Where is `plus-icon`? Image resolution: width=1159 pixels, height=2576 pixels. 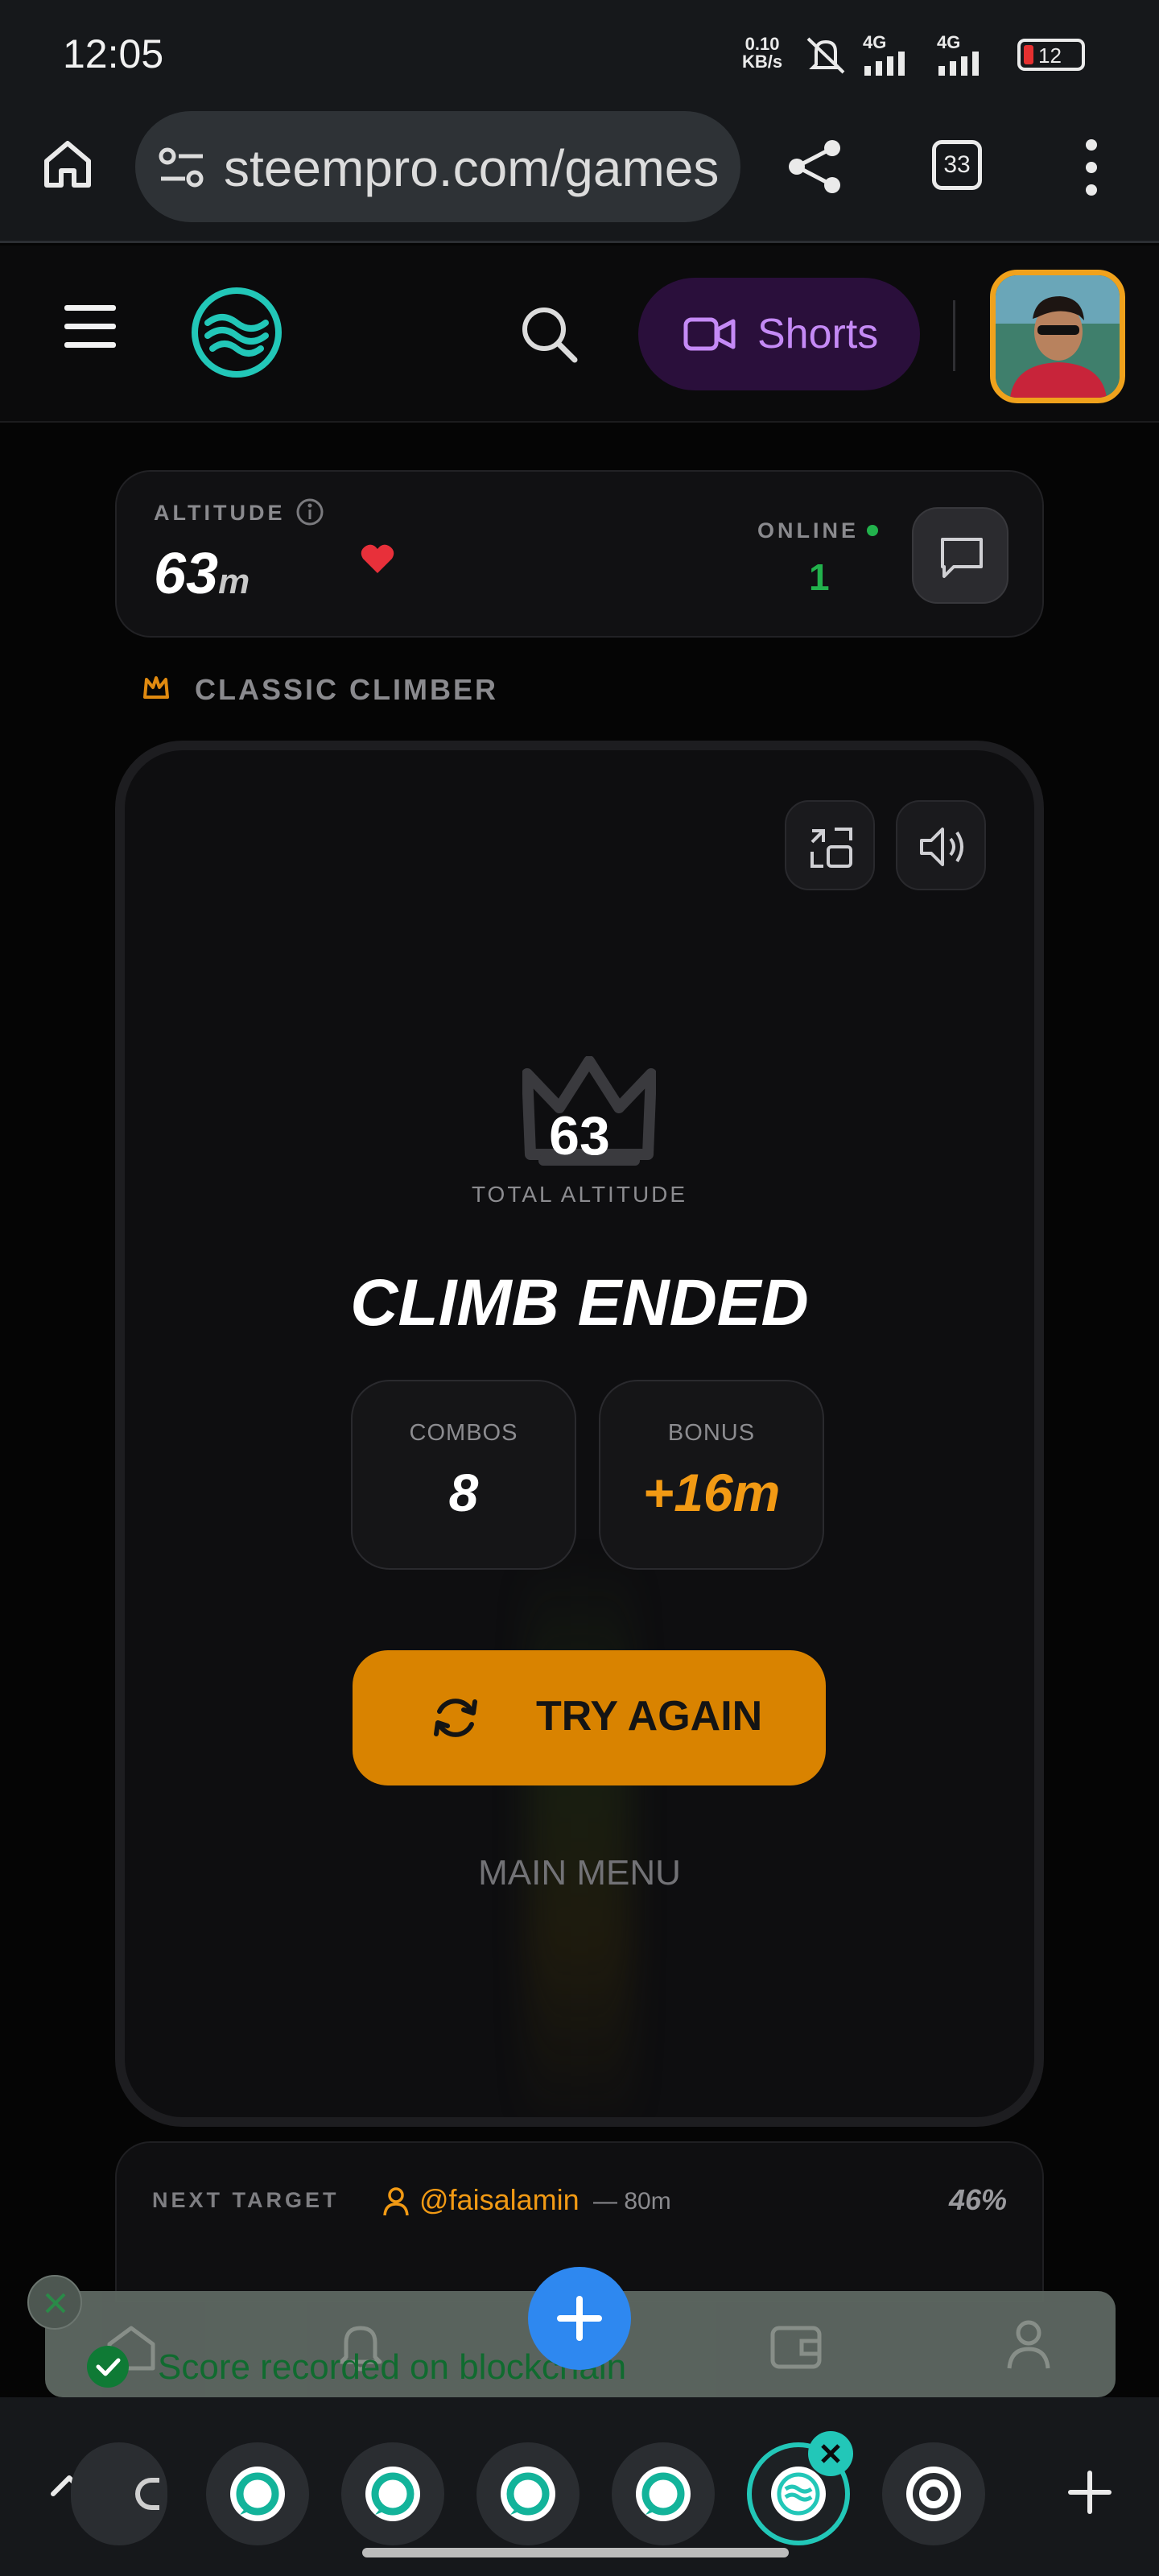
plus-icon is located at coordinates (579, 2318).